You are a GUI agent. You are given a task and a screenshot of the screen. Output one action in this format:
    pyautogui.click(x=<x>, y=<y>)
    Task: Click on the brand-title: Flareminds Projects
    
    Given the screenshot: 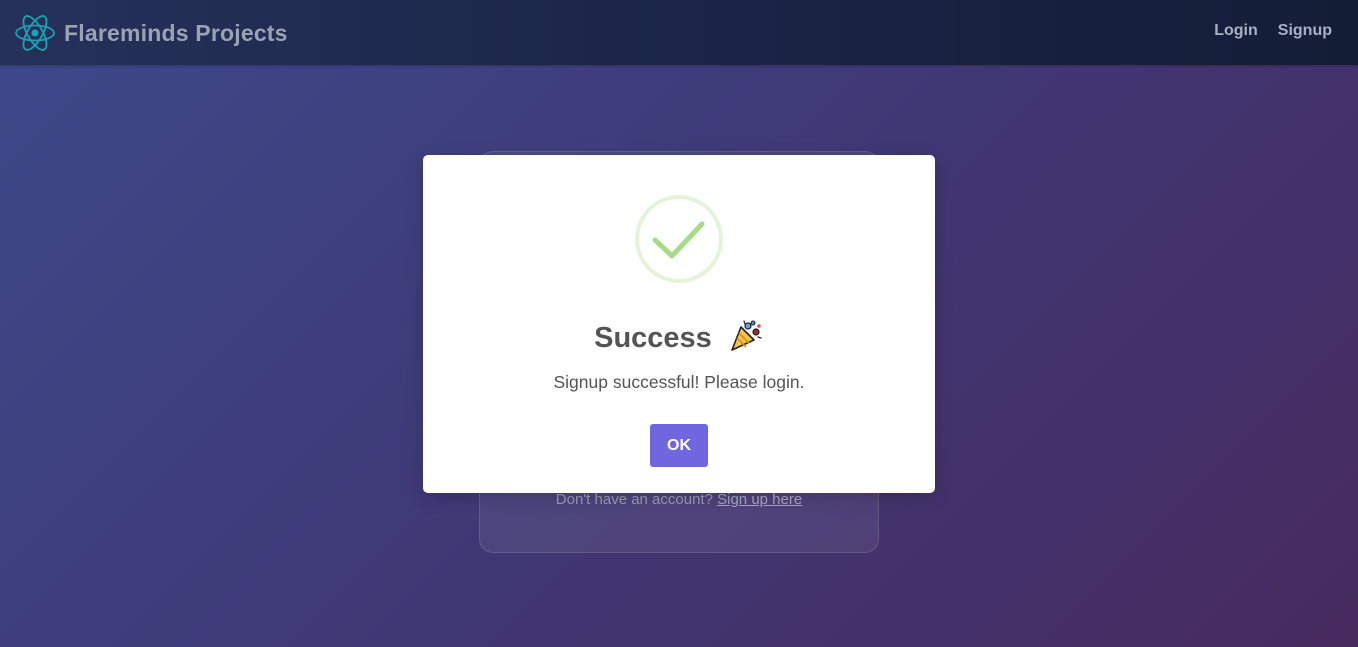 What is the action you would take?
    pyautogui.click(x=176, y=32)
    